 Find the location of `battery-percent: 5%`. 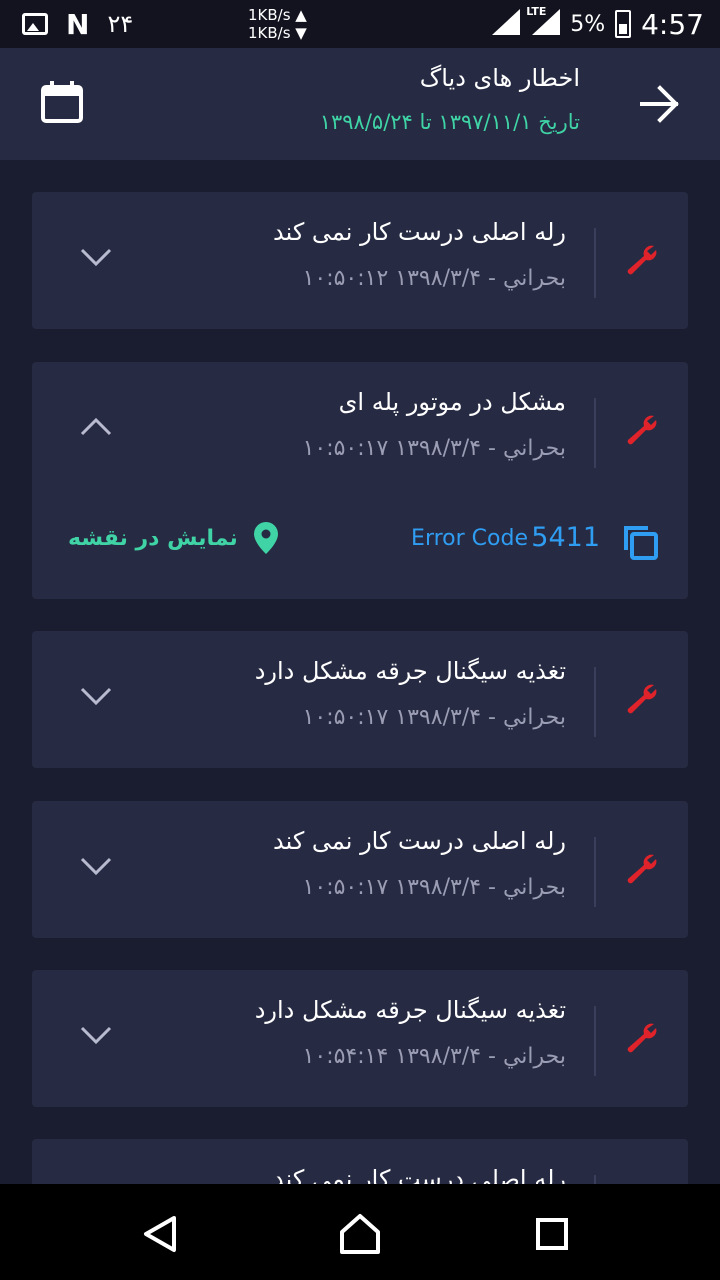

battery-percent: 5% is located at coordinates (588, 24).